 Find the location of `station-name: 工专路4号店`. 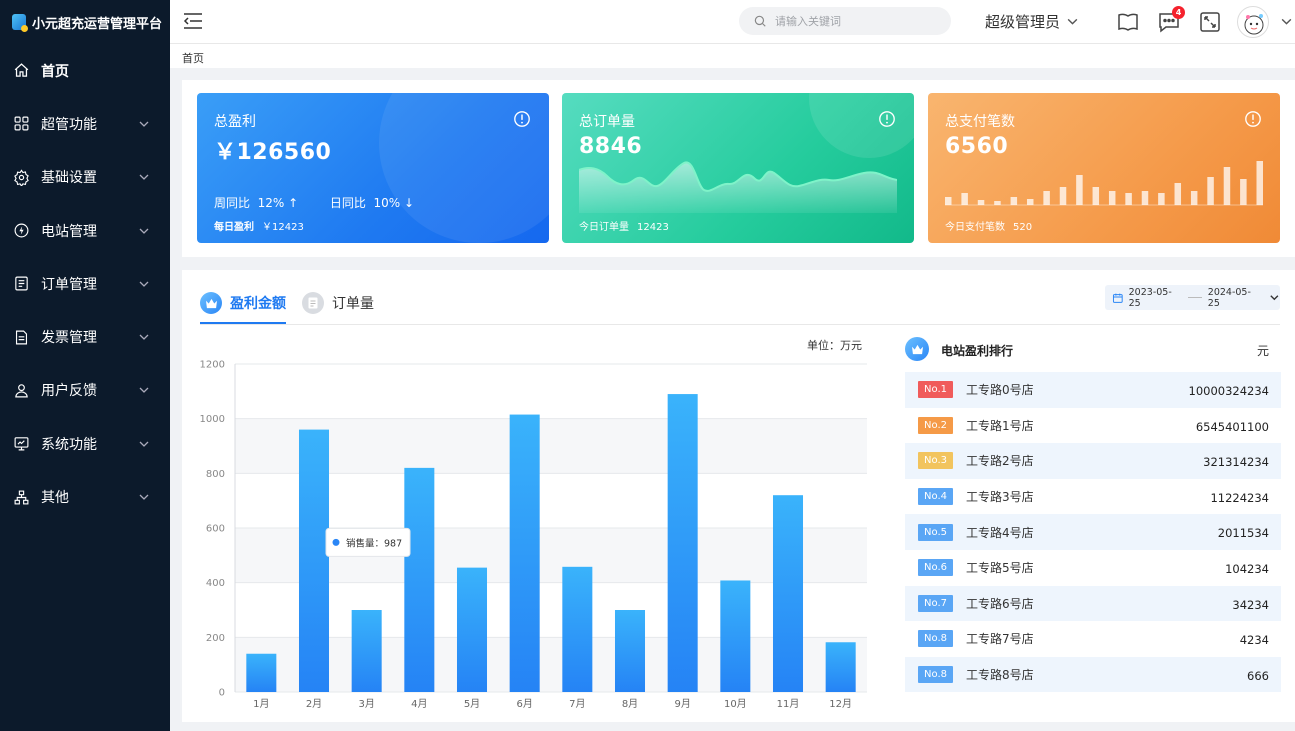

station-name: 工专路4号店 is located at coordinates (1000, 532).